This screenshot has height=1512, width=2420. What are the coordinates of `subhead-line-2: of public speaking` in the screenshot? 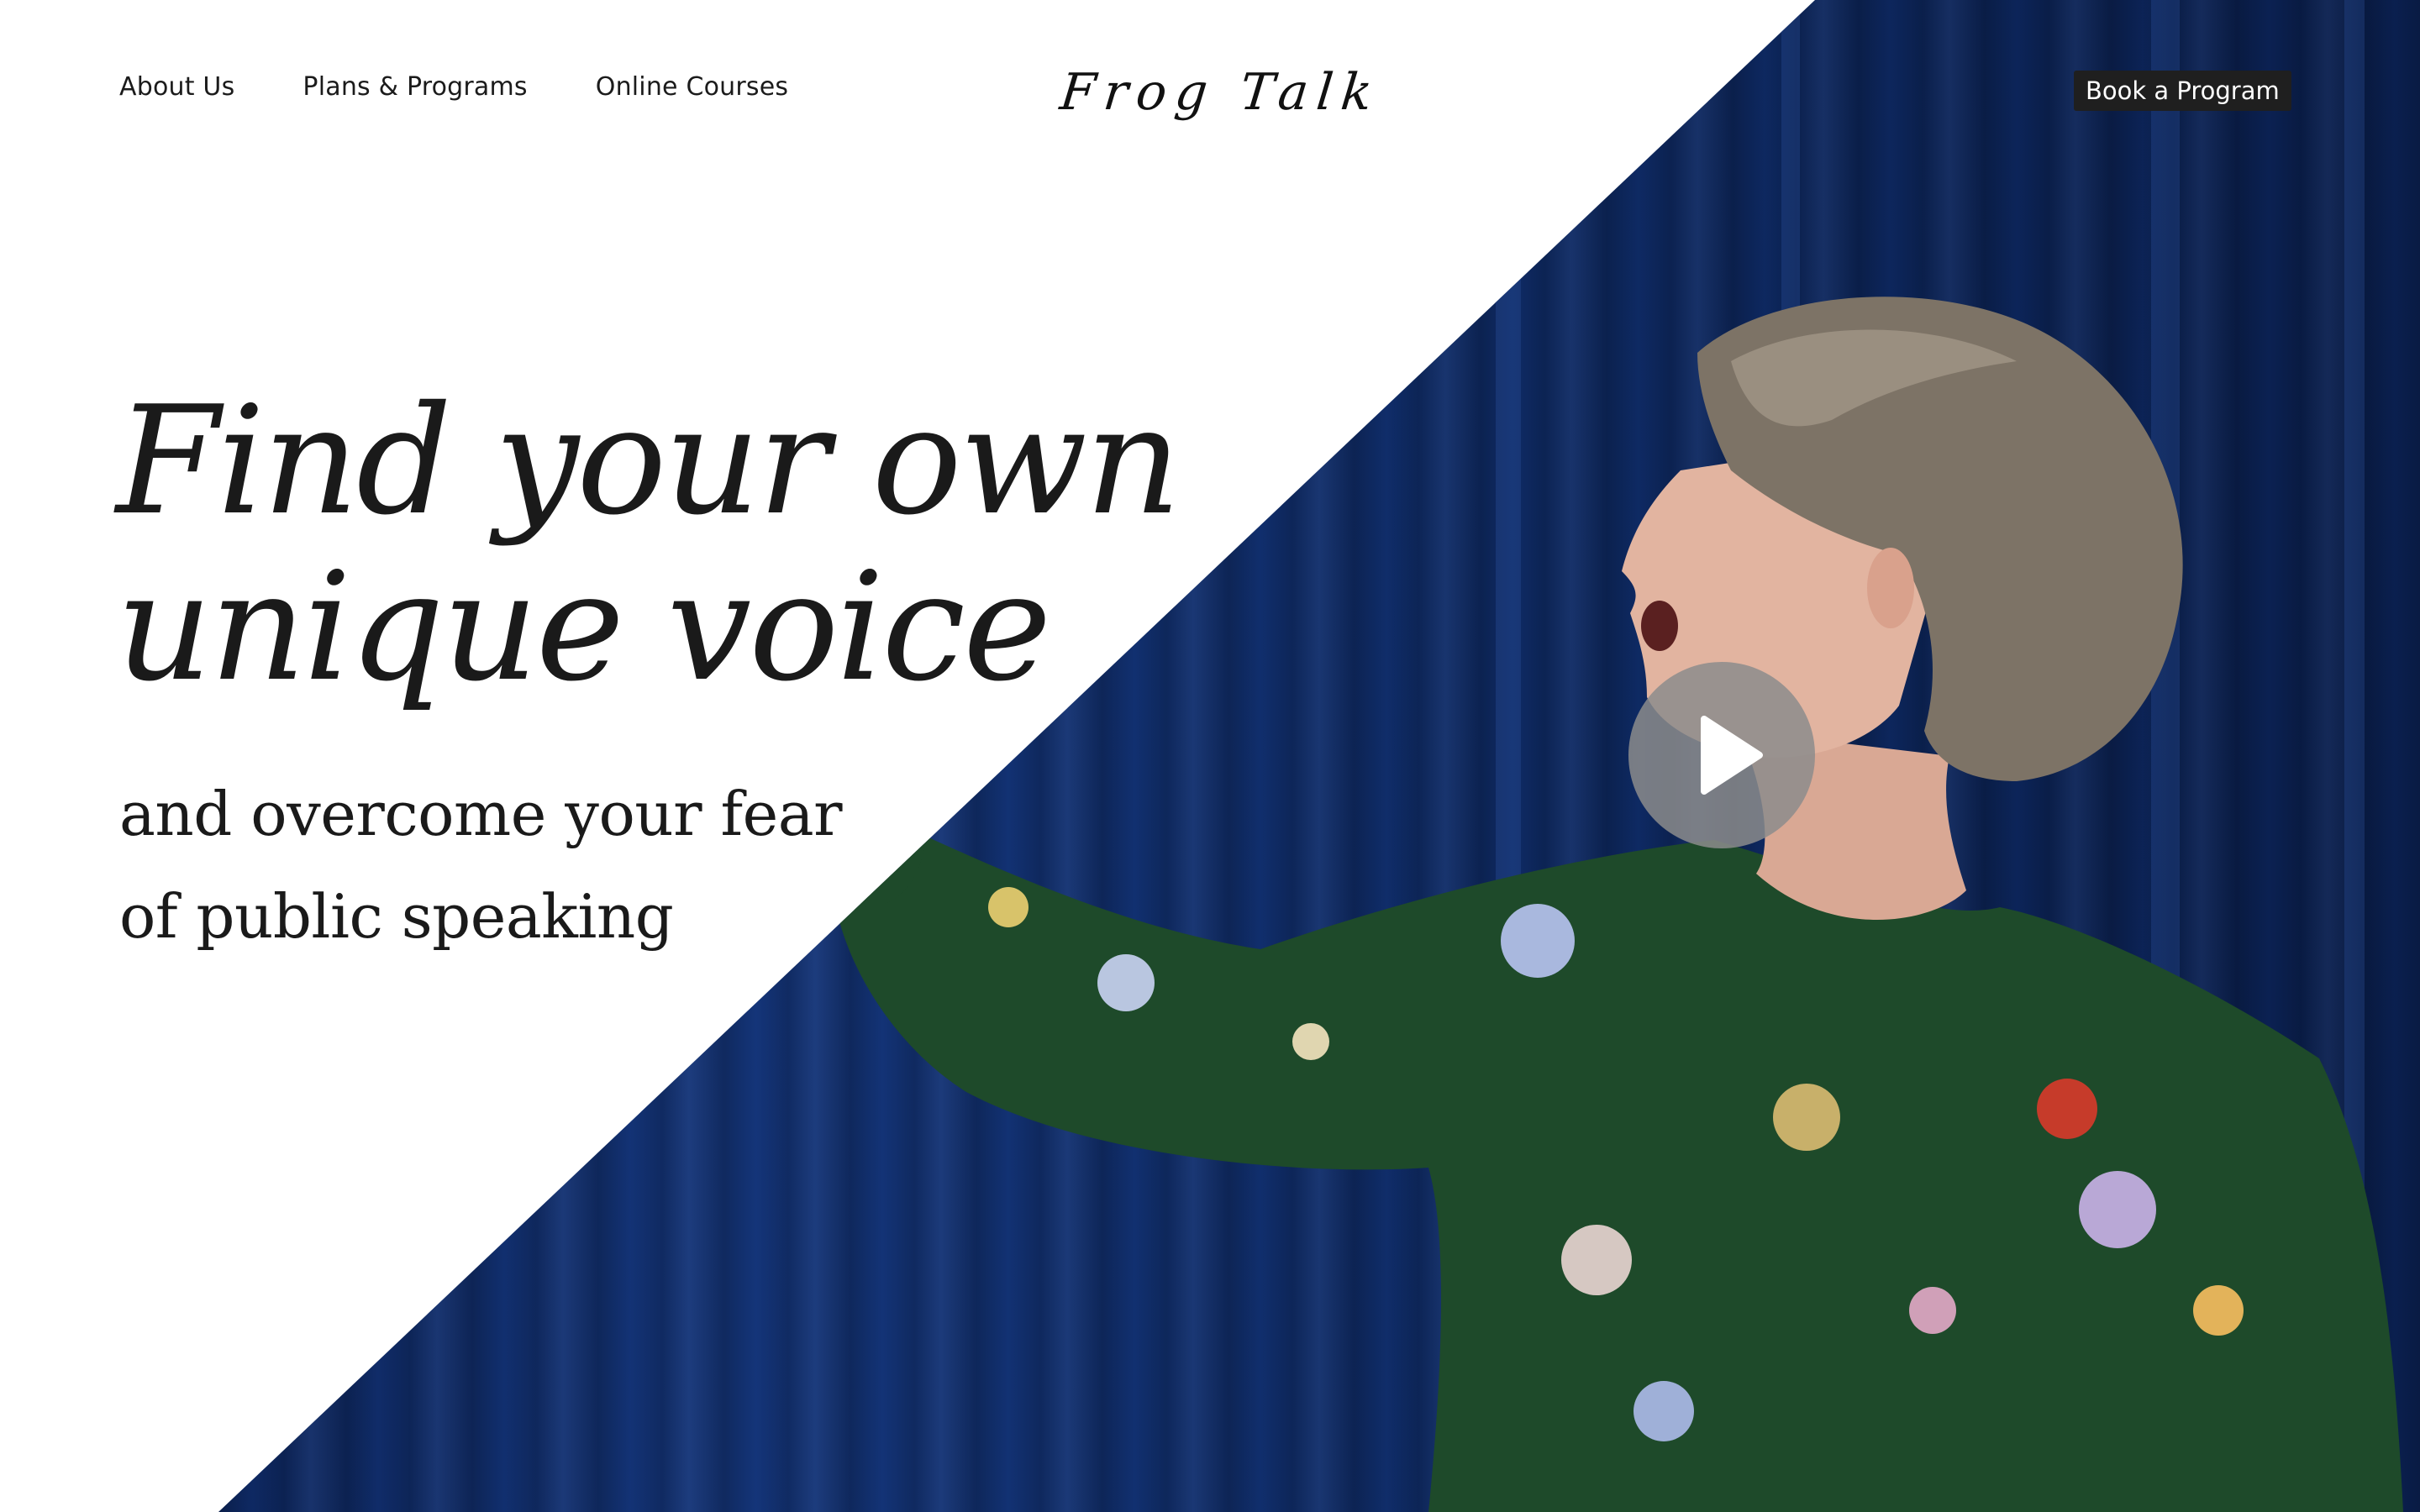 It's located at (397, 916).